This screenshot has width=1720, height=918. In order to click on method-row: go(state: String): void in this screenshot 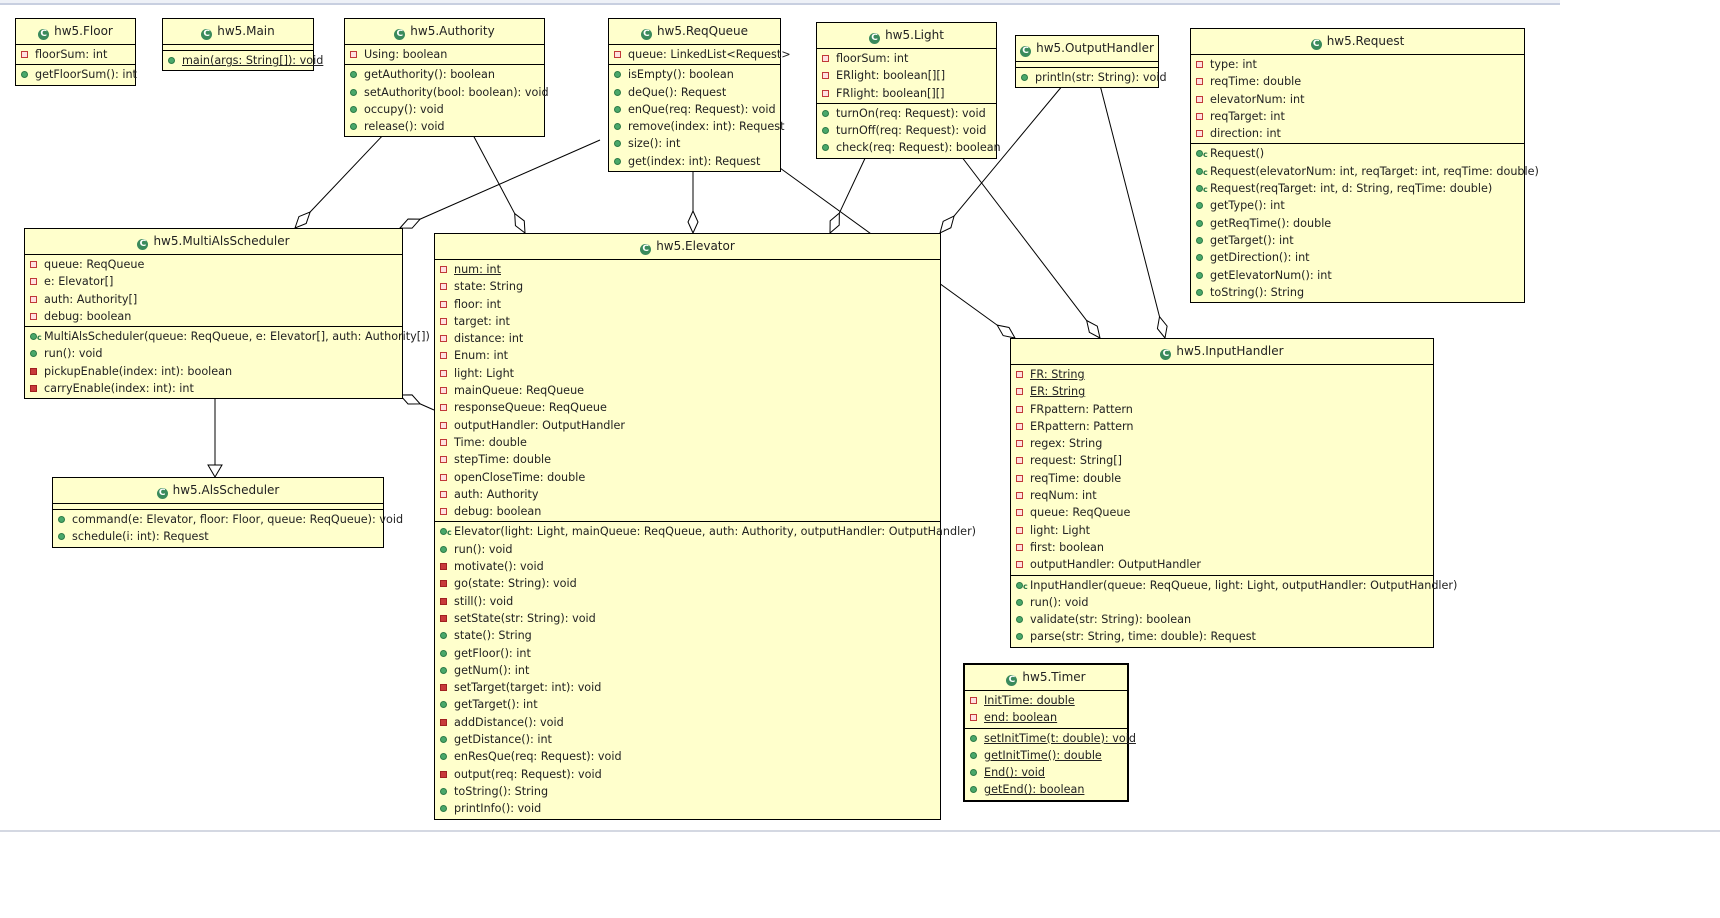, I will do `click(687, 583)`.